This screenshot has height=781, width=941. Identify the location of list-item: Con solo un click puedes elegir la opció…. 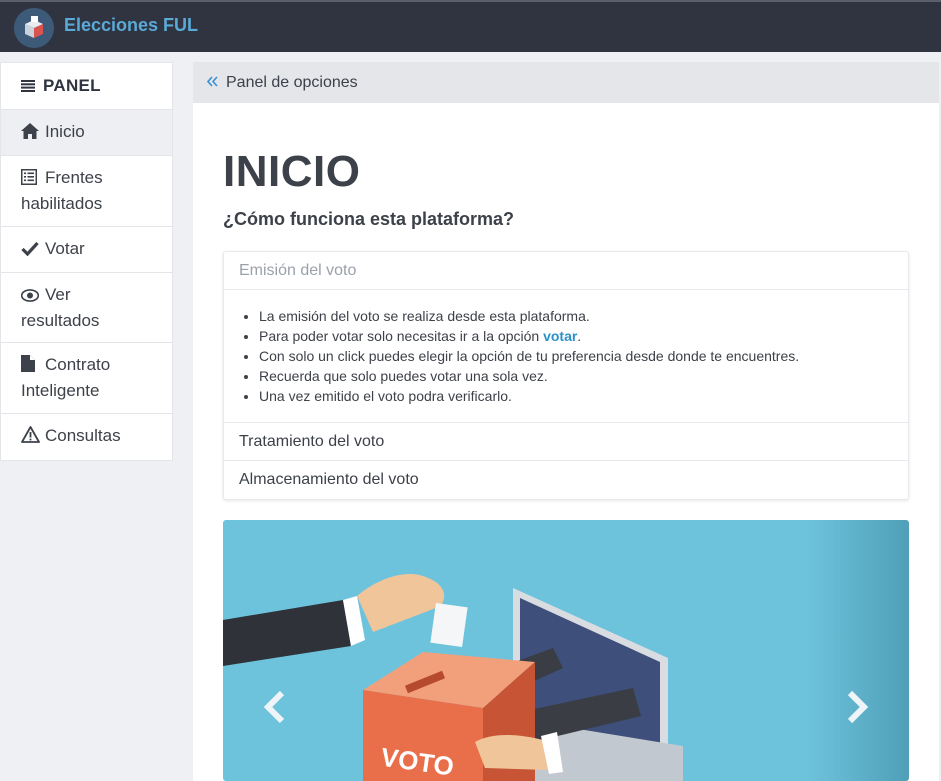
(576, 356).